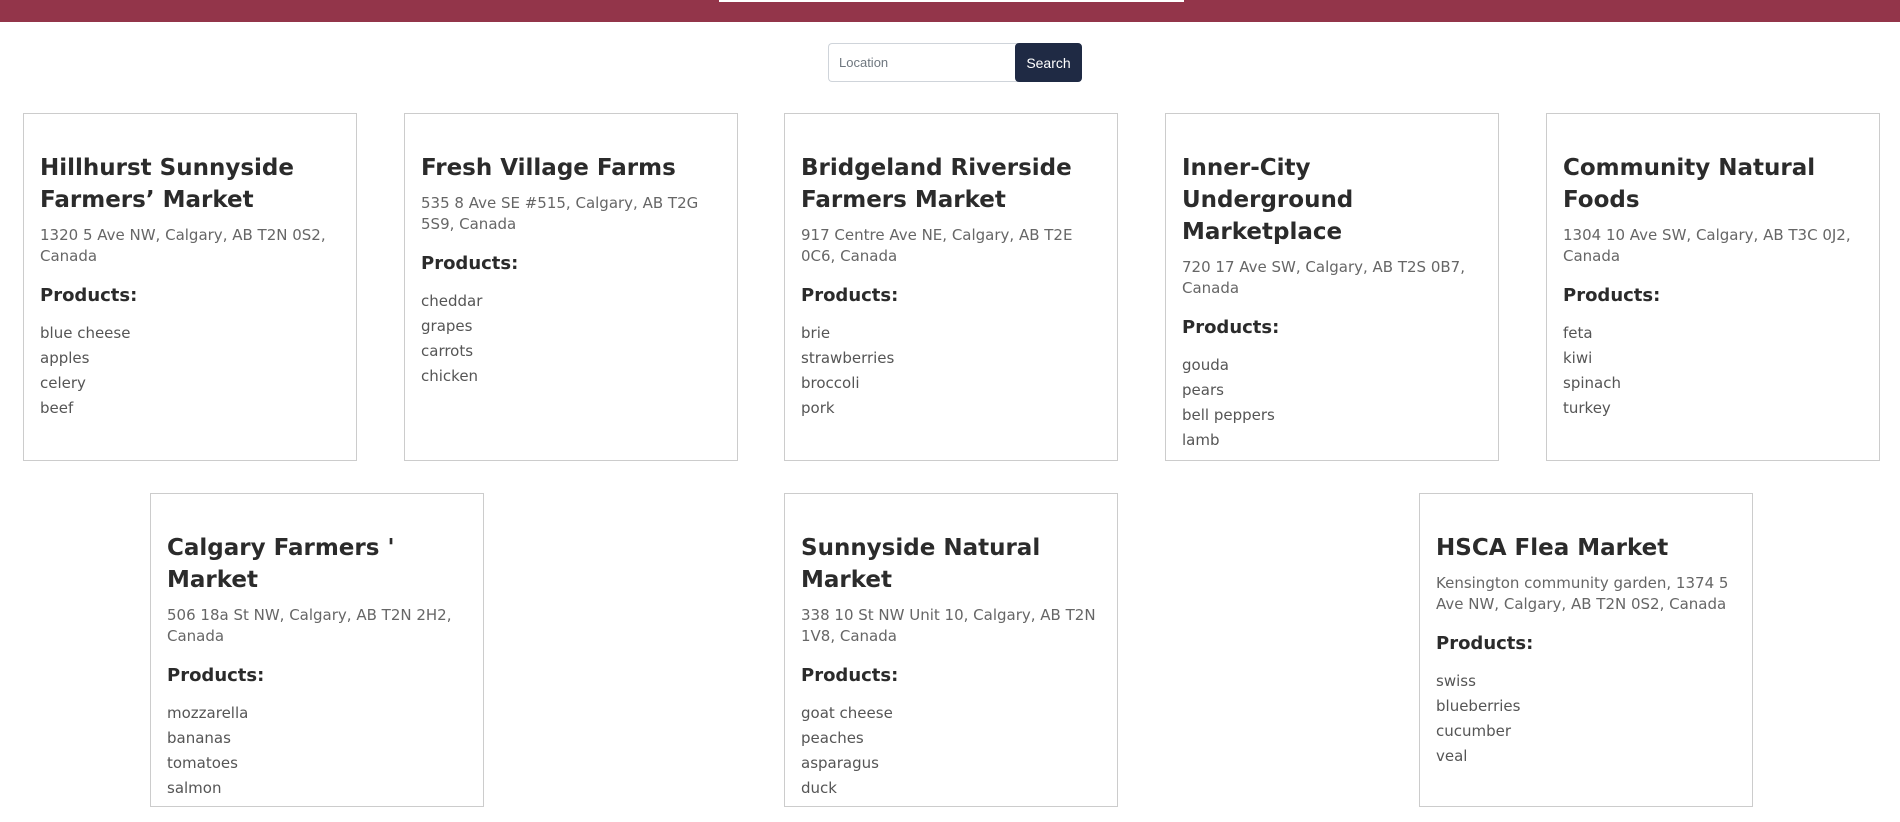  Describe the element at coordinates (818, 408) in the screenshot. I see `product-item: pork` at that location.